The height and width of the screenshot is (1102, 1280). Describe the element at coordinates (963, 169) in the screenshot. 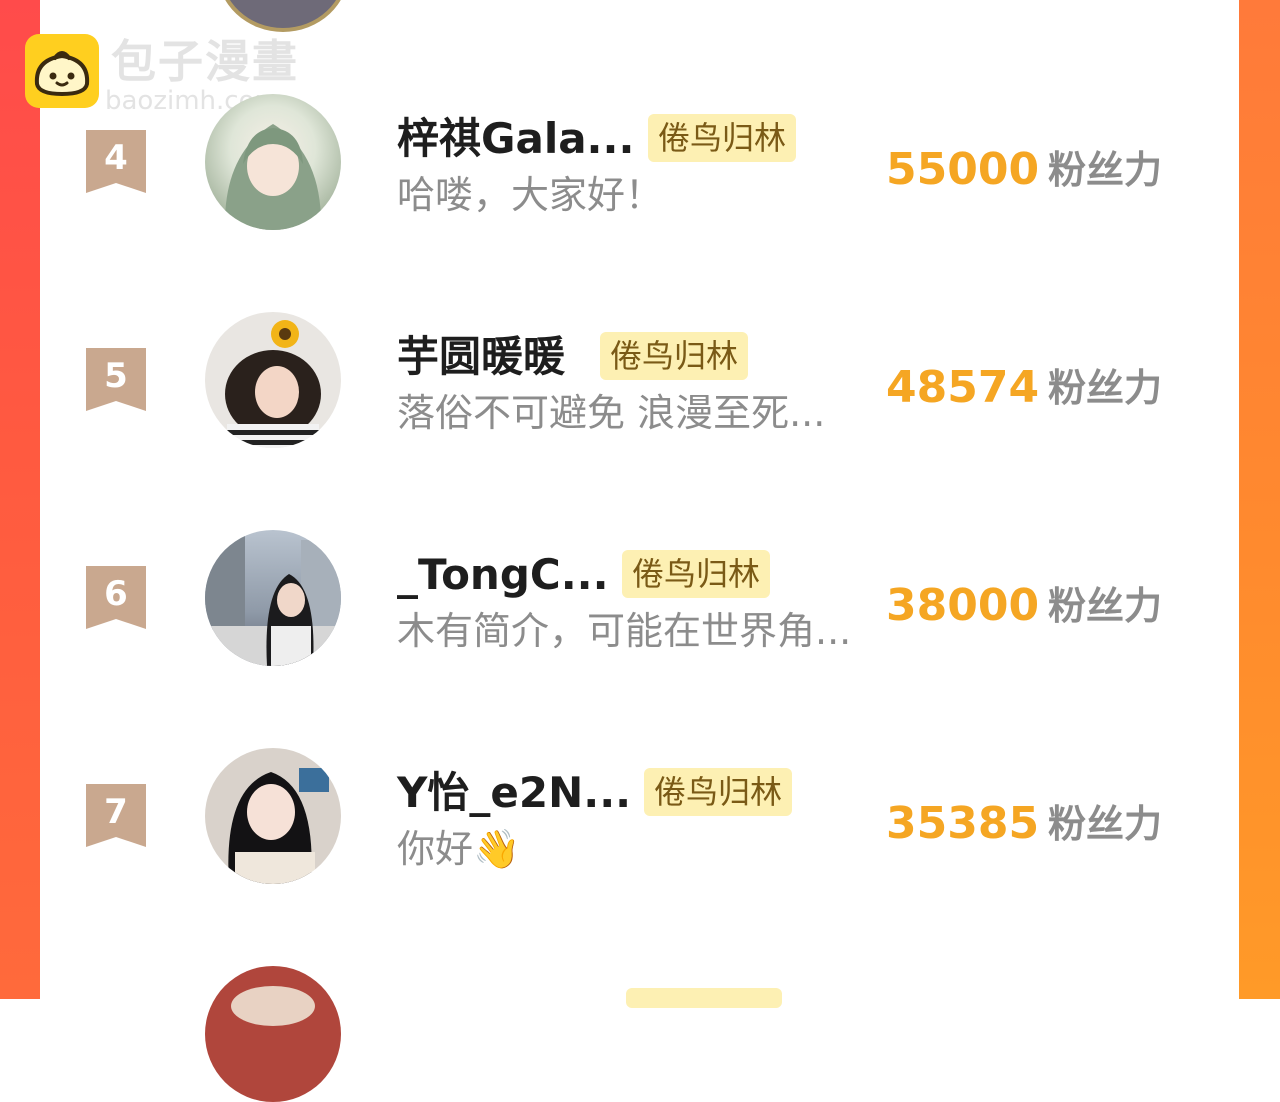

I see `fan-power-score: 55000` at that location.